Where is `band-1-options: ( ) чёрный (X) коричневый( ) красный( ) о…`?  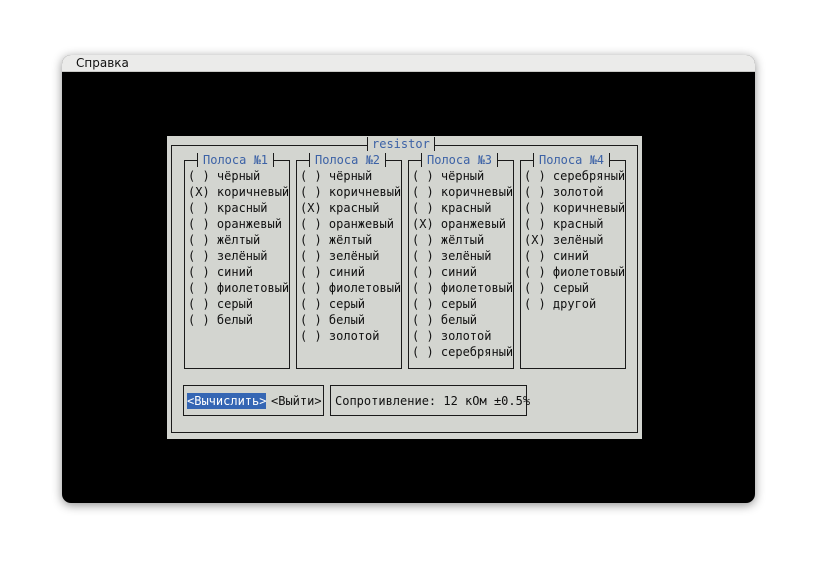 band-1-options: ( ) чёрный (X) коричневый( ) красный( ) о… is located at coordinates (238, 248).